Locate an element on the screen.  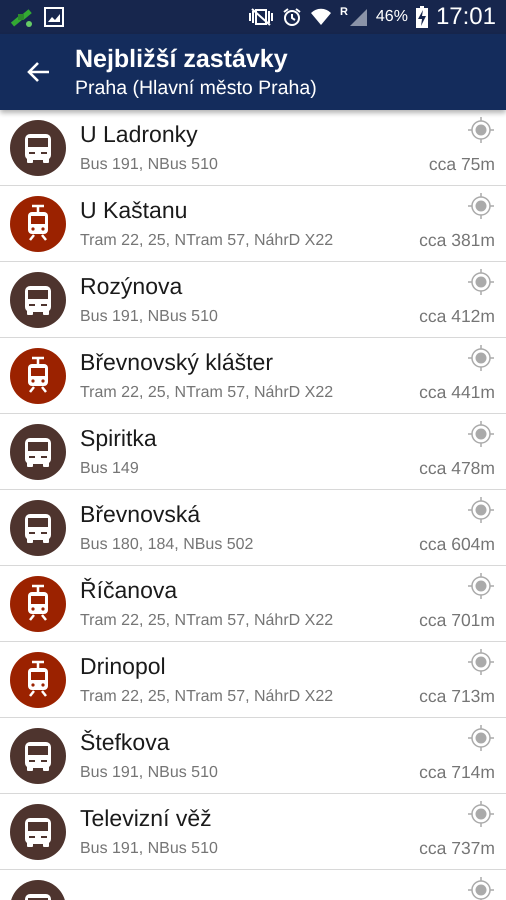
screen-subtitle: Praha (Hlavní město Praha) is located at coordinates (196, 88).